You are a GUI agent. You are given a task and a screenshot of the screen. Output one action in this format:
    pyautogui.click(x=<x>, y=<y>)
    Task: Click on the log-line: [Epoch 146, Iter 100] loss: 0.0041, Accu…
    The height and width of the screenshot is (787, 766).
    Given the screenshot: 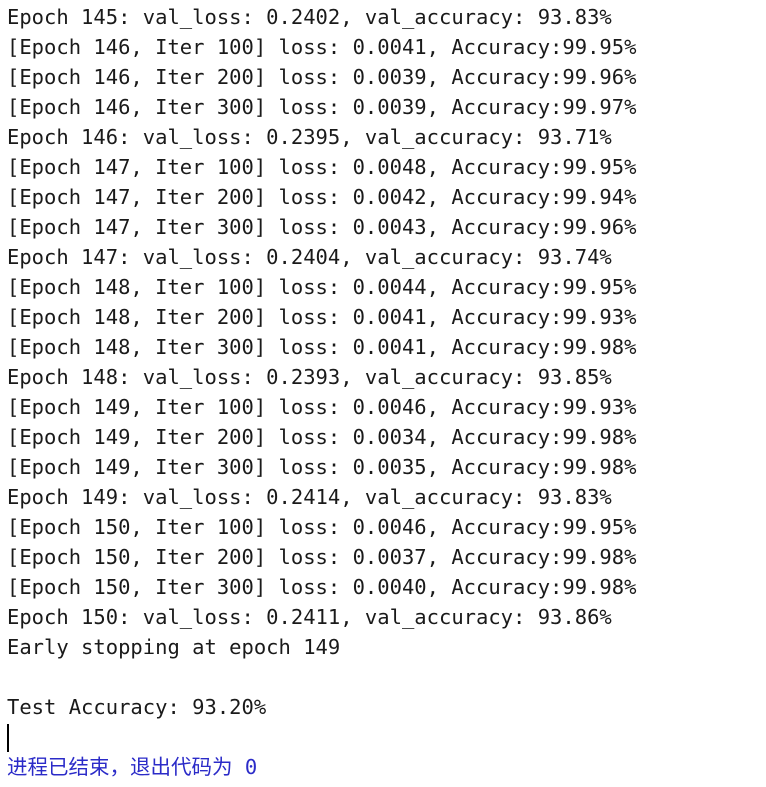 What is the action you would take?
    pyautogui.click(x=322, y=47)
    